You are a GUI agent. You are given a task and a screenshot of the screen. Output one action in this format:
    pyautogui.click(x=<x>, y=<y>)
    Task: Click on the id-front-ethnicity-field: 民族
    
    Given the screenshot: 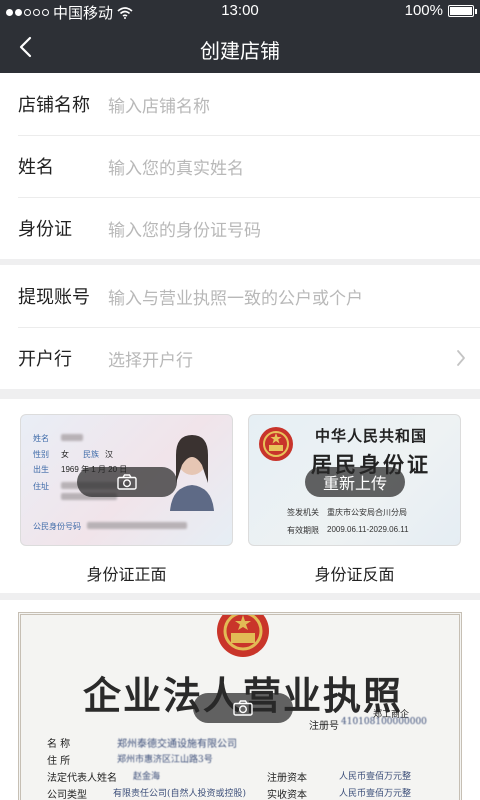 What is the action you would take?
    pyautogui.click(x=91, y=454)
    